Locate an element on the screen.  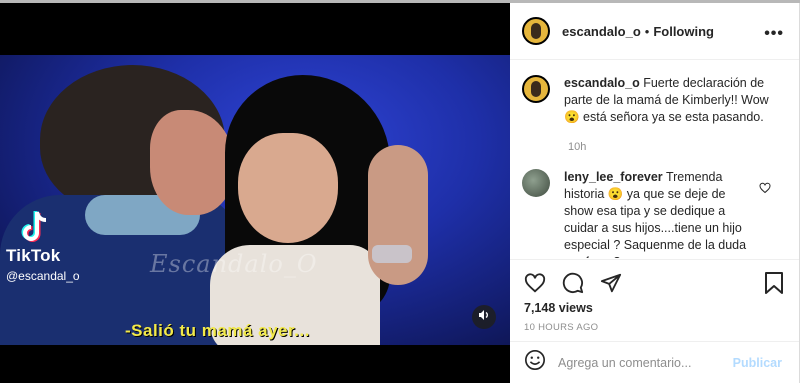
tiktok-handle-label: @escandal_o is located at coordinates (43, 276).